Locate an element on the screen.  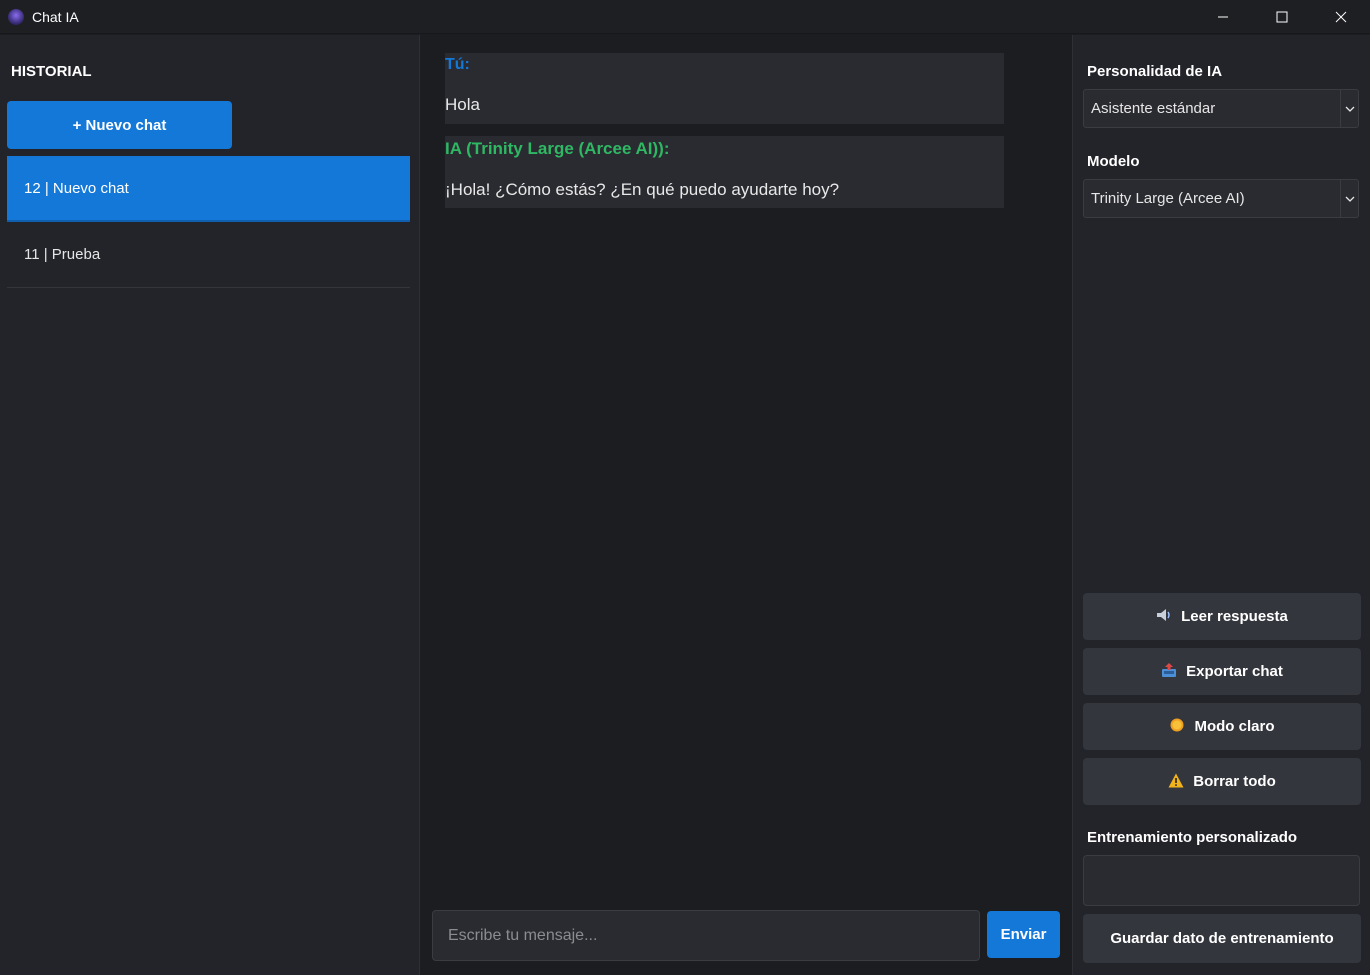
message-text: Hola is located at coordinates (462, 104).